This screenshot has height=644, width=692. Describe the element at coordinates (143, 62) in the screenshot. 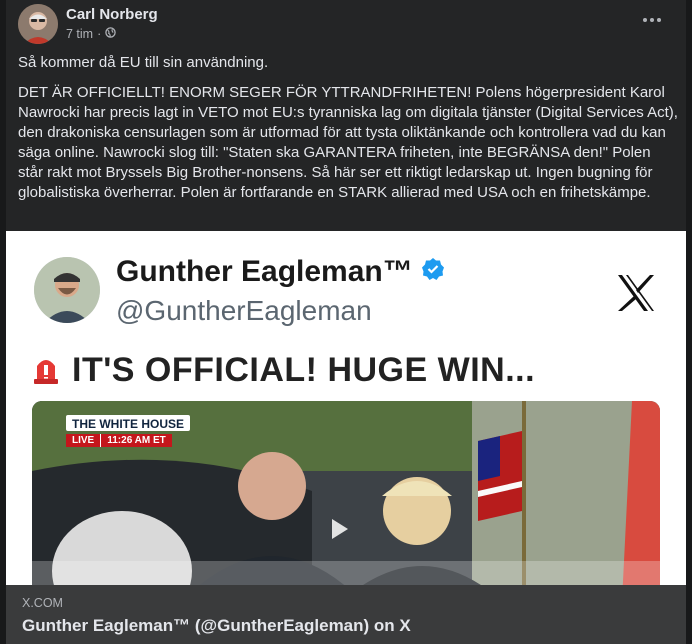

I see `post-text-intro: Så kommer då EU till sin användning.` at that location.